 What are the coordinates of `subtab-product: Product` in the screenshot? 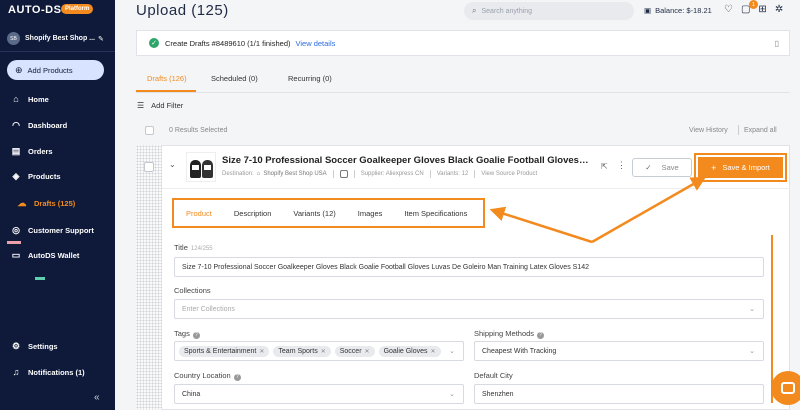 It's located at (199, 213).